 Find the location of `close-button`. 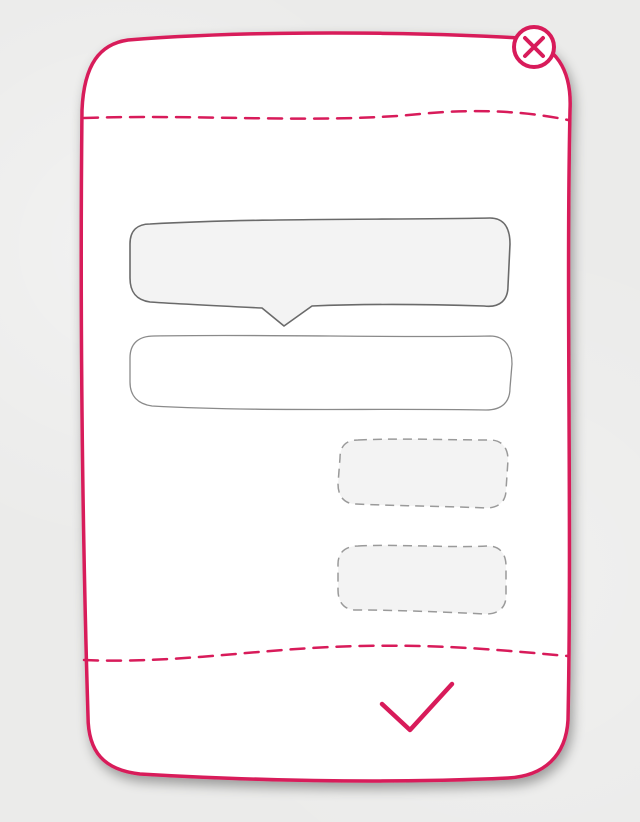

close-button is located at coordinates (534, 47).